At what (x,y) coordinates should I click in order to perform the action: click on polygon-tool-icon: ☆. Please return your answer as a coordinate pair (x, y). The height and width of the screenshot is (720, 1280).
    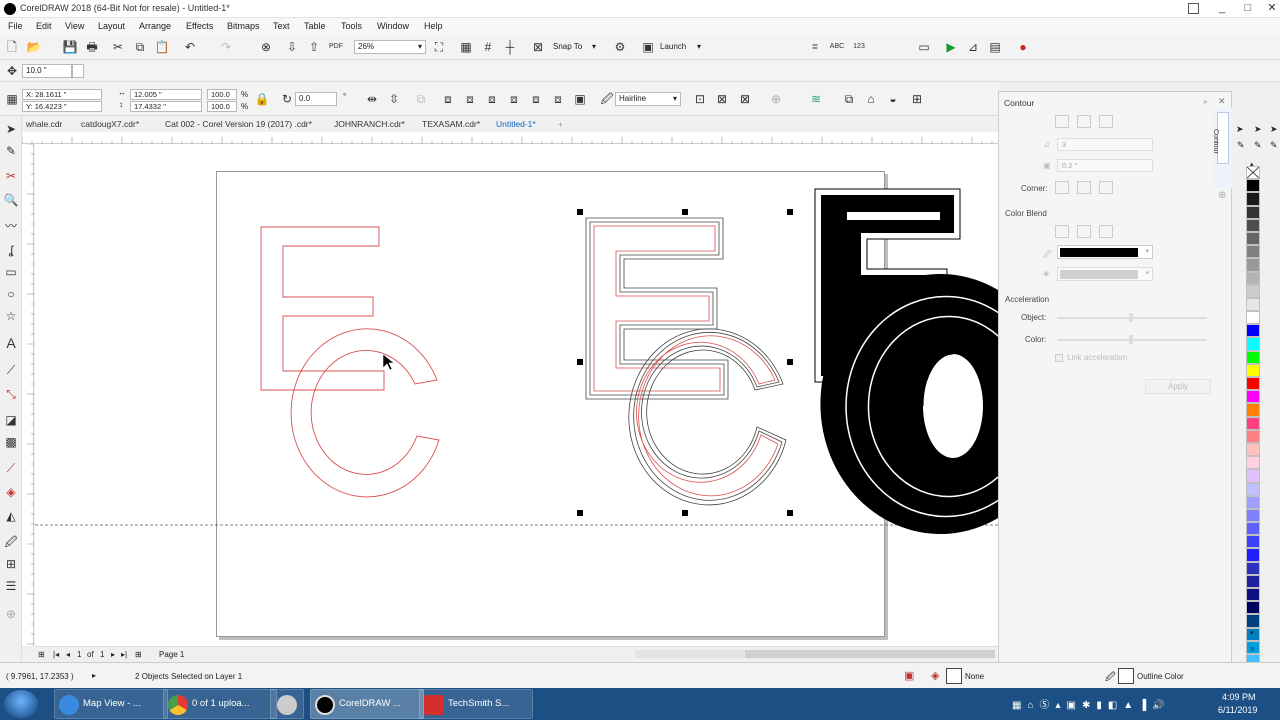
    Looking at the image, I should click on (11, 316).